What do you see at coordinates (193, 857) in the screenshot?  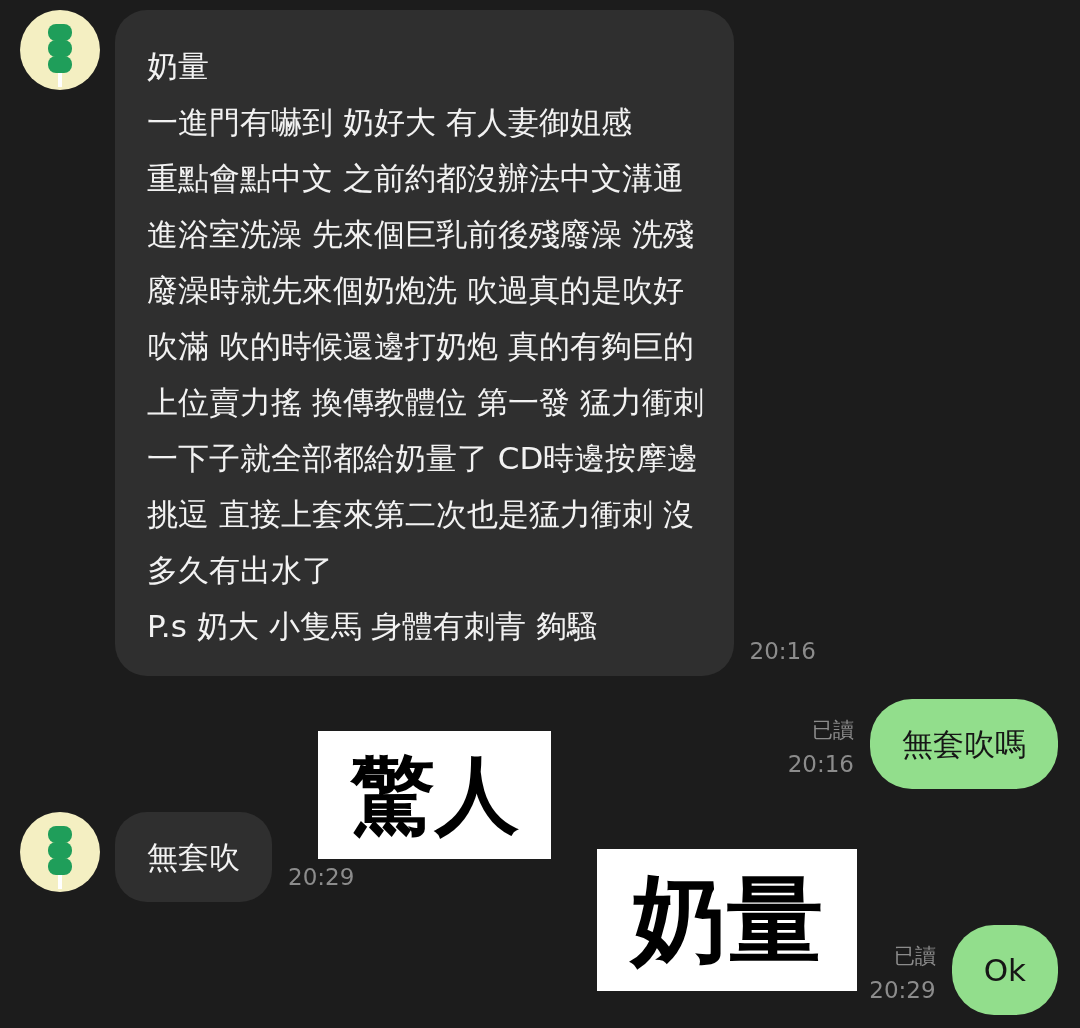 I see `message-text: 無套吹` at bounding box center [193, 857].